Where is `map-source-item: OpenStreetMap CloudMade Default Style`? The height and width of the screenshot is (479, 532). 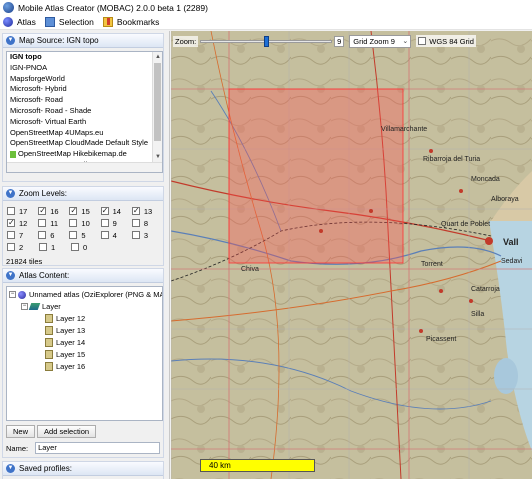
map-source-item: OpenStreetMap CloudMade Default Style is located at coordinates (80, 143).